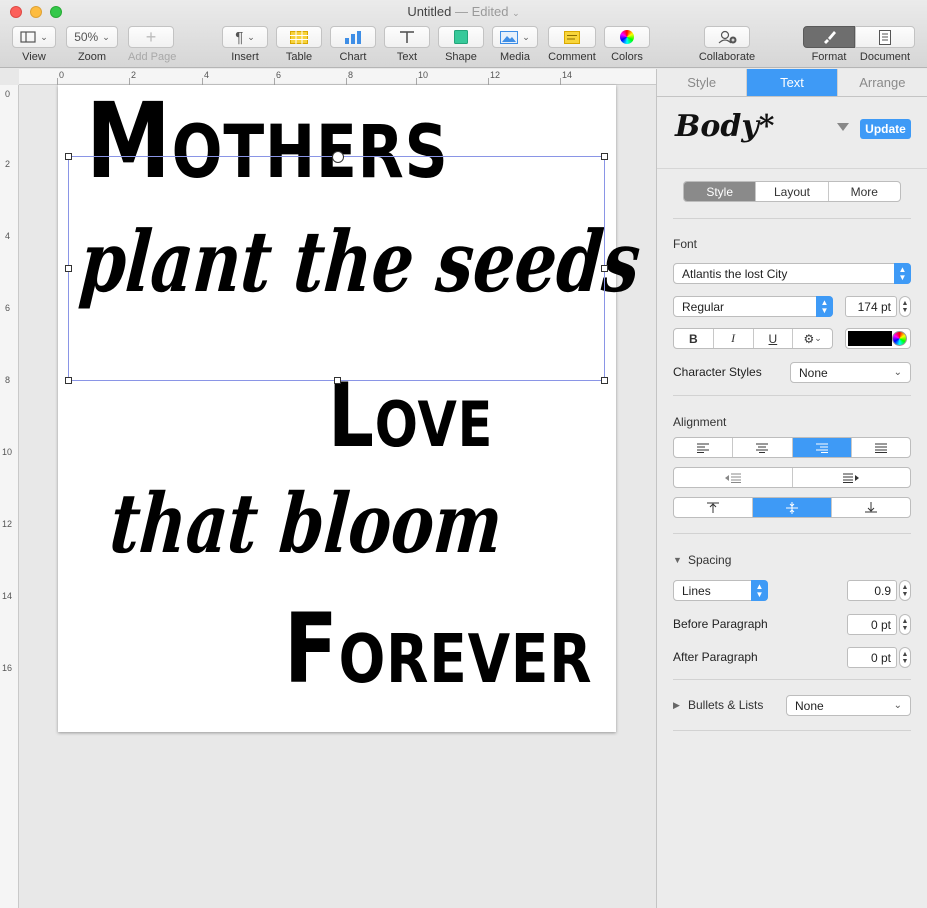 The height and width of the screenshot is (908, 927). I want to click on increase-indent-button, so click(852, 477).